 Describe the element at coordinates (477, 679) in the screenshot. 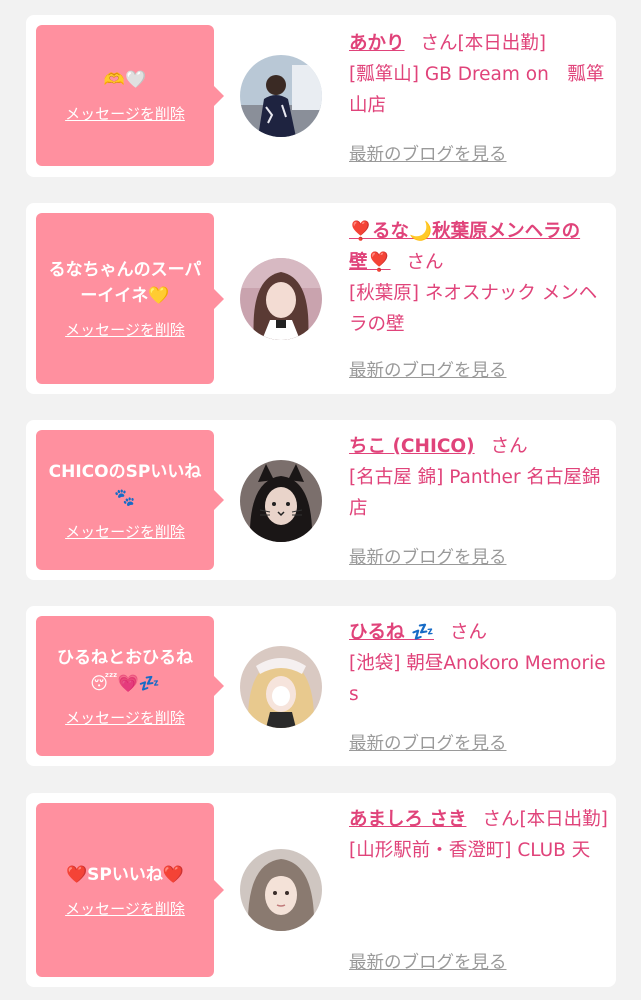

I see `shop-name: [池袋] 朝昼Anokoro Memories` at that location.